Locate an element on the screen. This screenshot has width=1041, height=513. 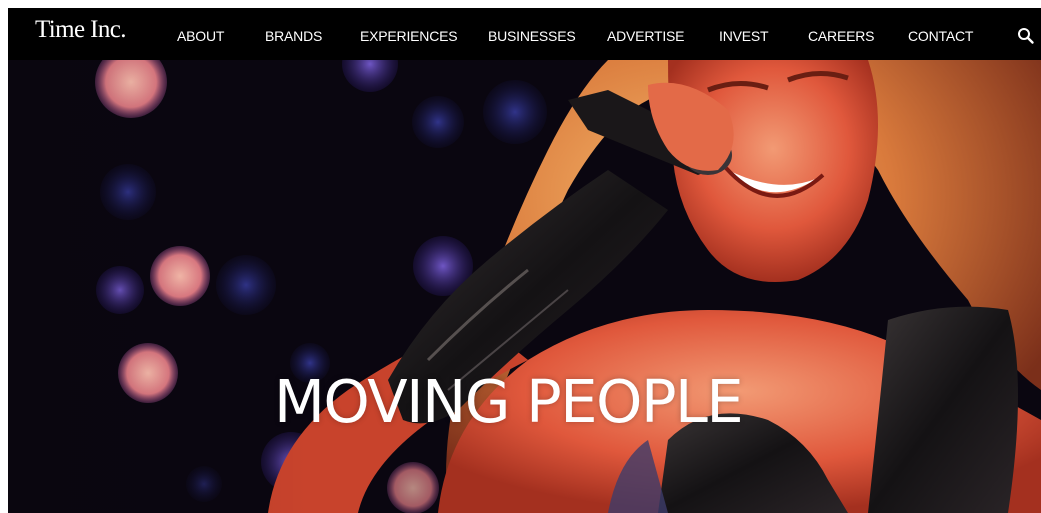
time-inc-logo: Time Inc. is located at coordinates (81, 30).